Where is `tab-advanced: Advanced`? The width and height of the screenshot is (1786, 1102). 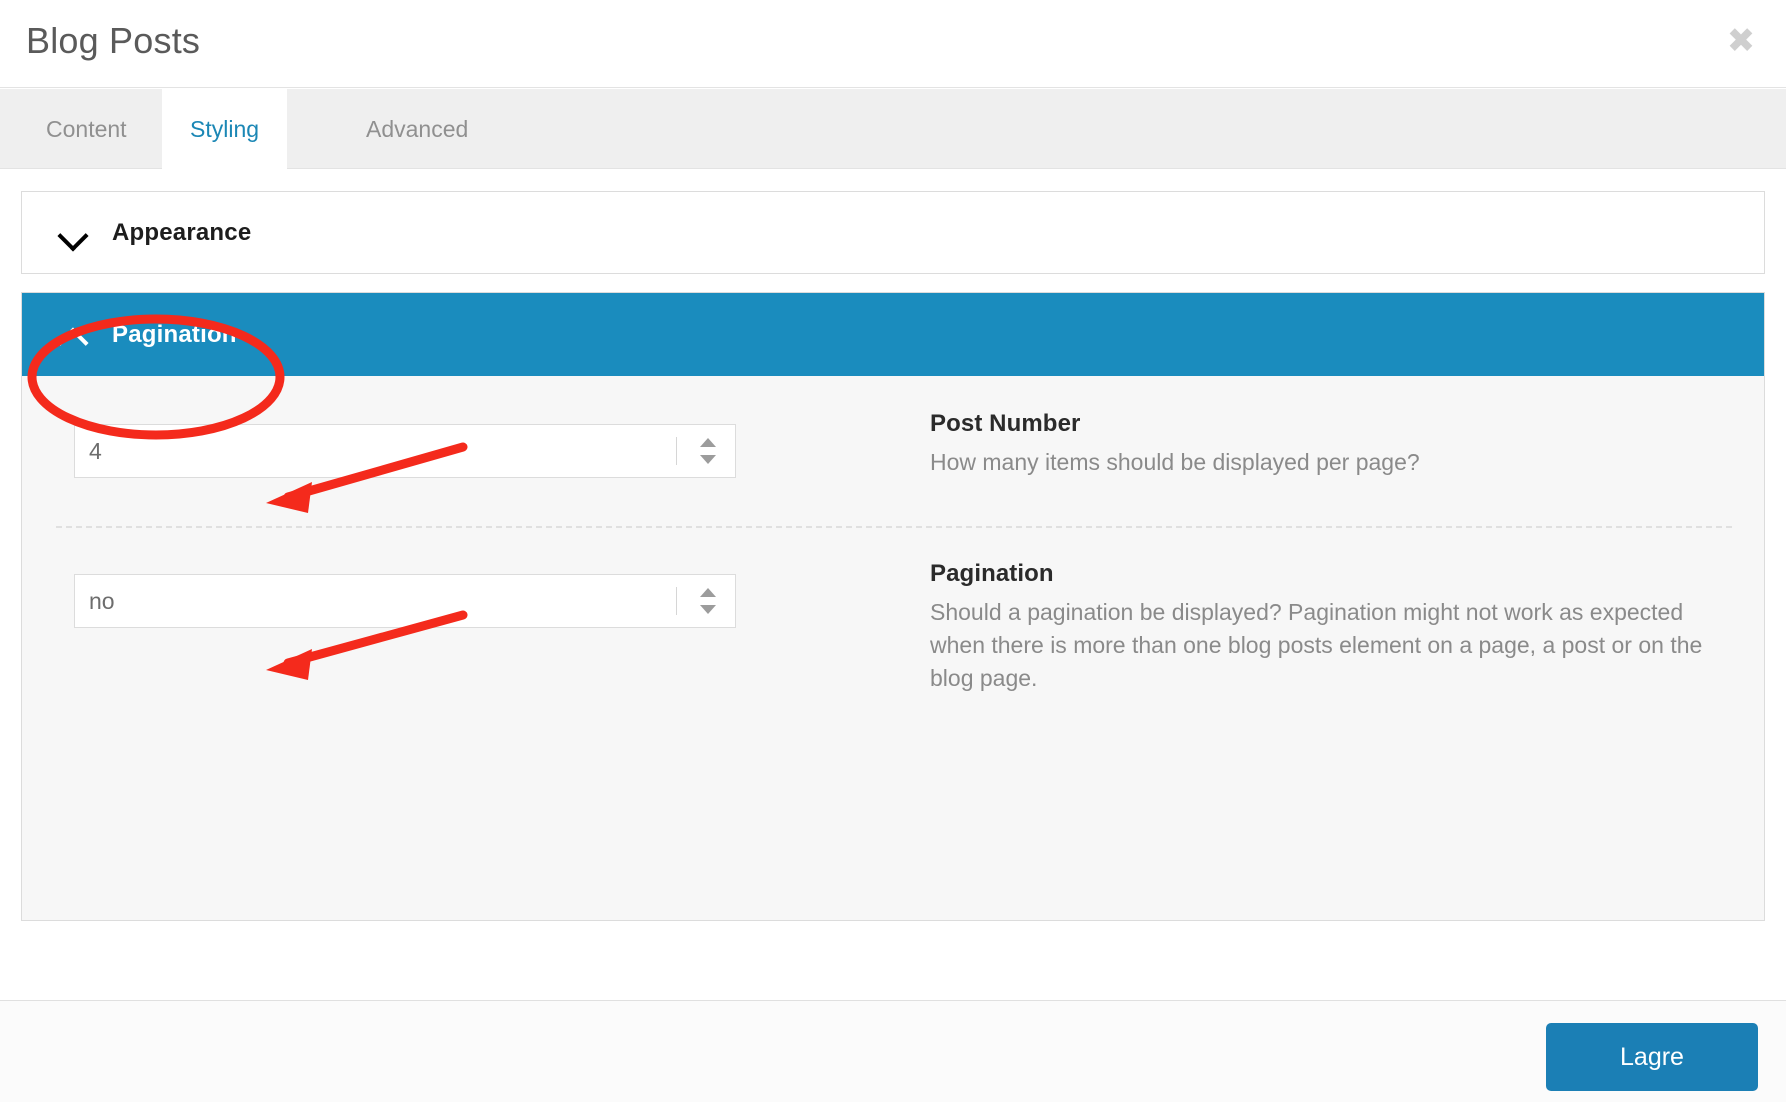
tab-advanced: Advanced is located at coordinates (417, 129).